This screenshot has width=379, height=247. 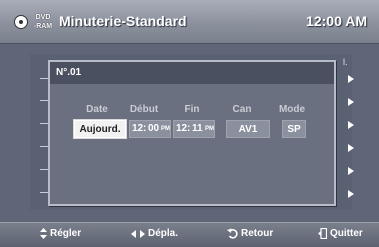 What do you see at coordinates (165, 129) in the screenshot?
I see `start-ampm: PM` at bounding box center [165, 129].